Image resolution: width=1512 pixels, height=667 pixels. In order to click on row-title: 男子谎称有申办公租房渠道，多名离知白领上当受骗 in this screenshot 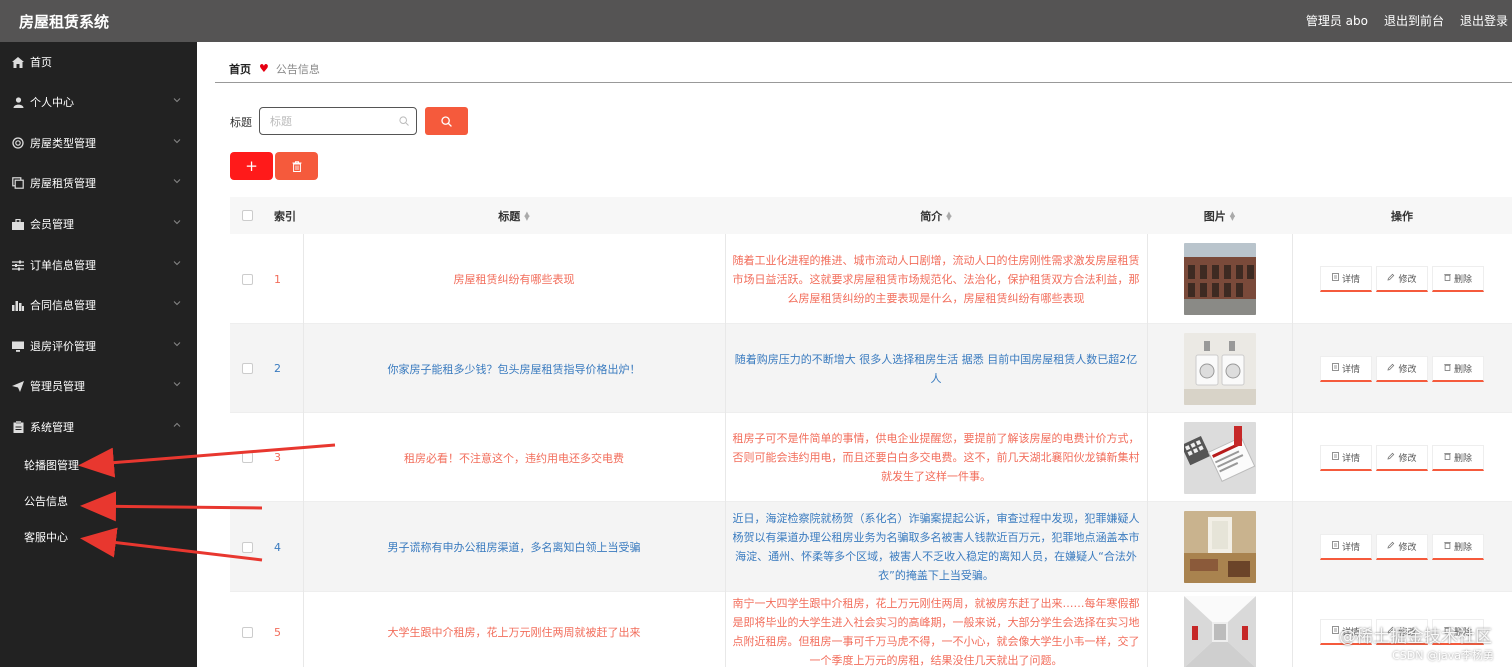, I will do `click(514, 547)`.